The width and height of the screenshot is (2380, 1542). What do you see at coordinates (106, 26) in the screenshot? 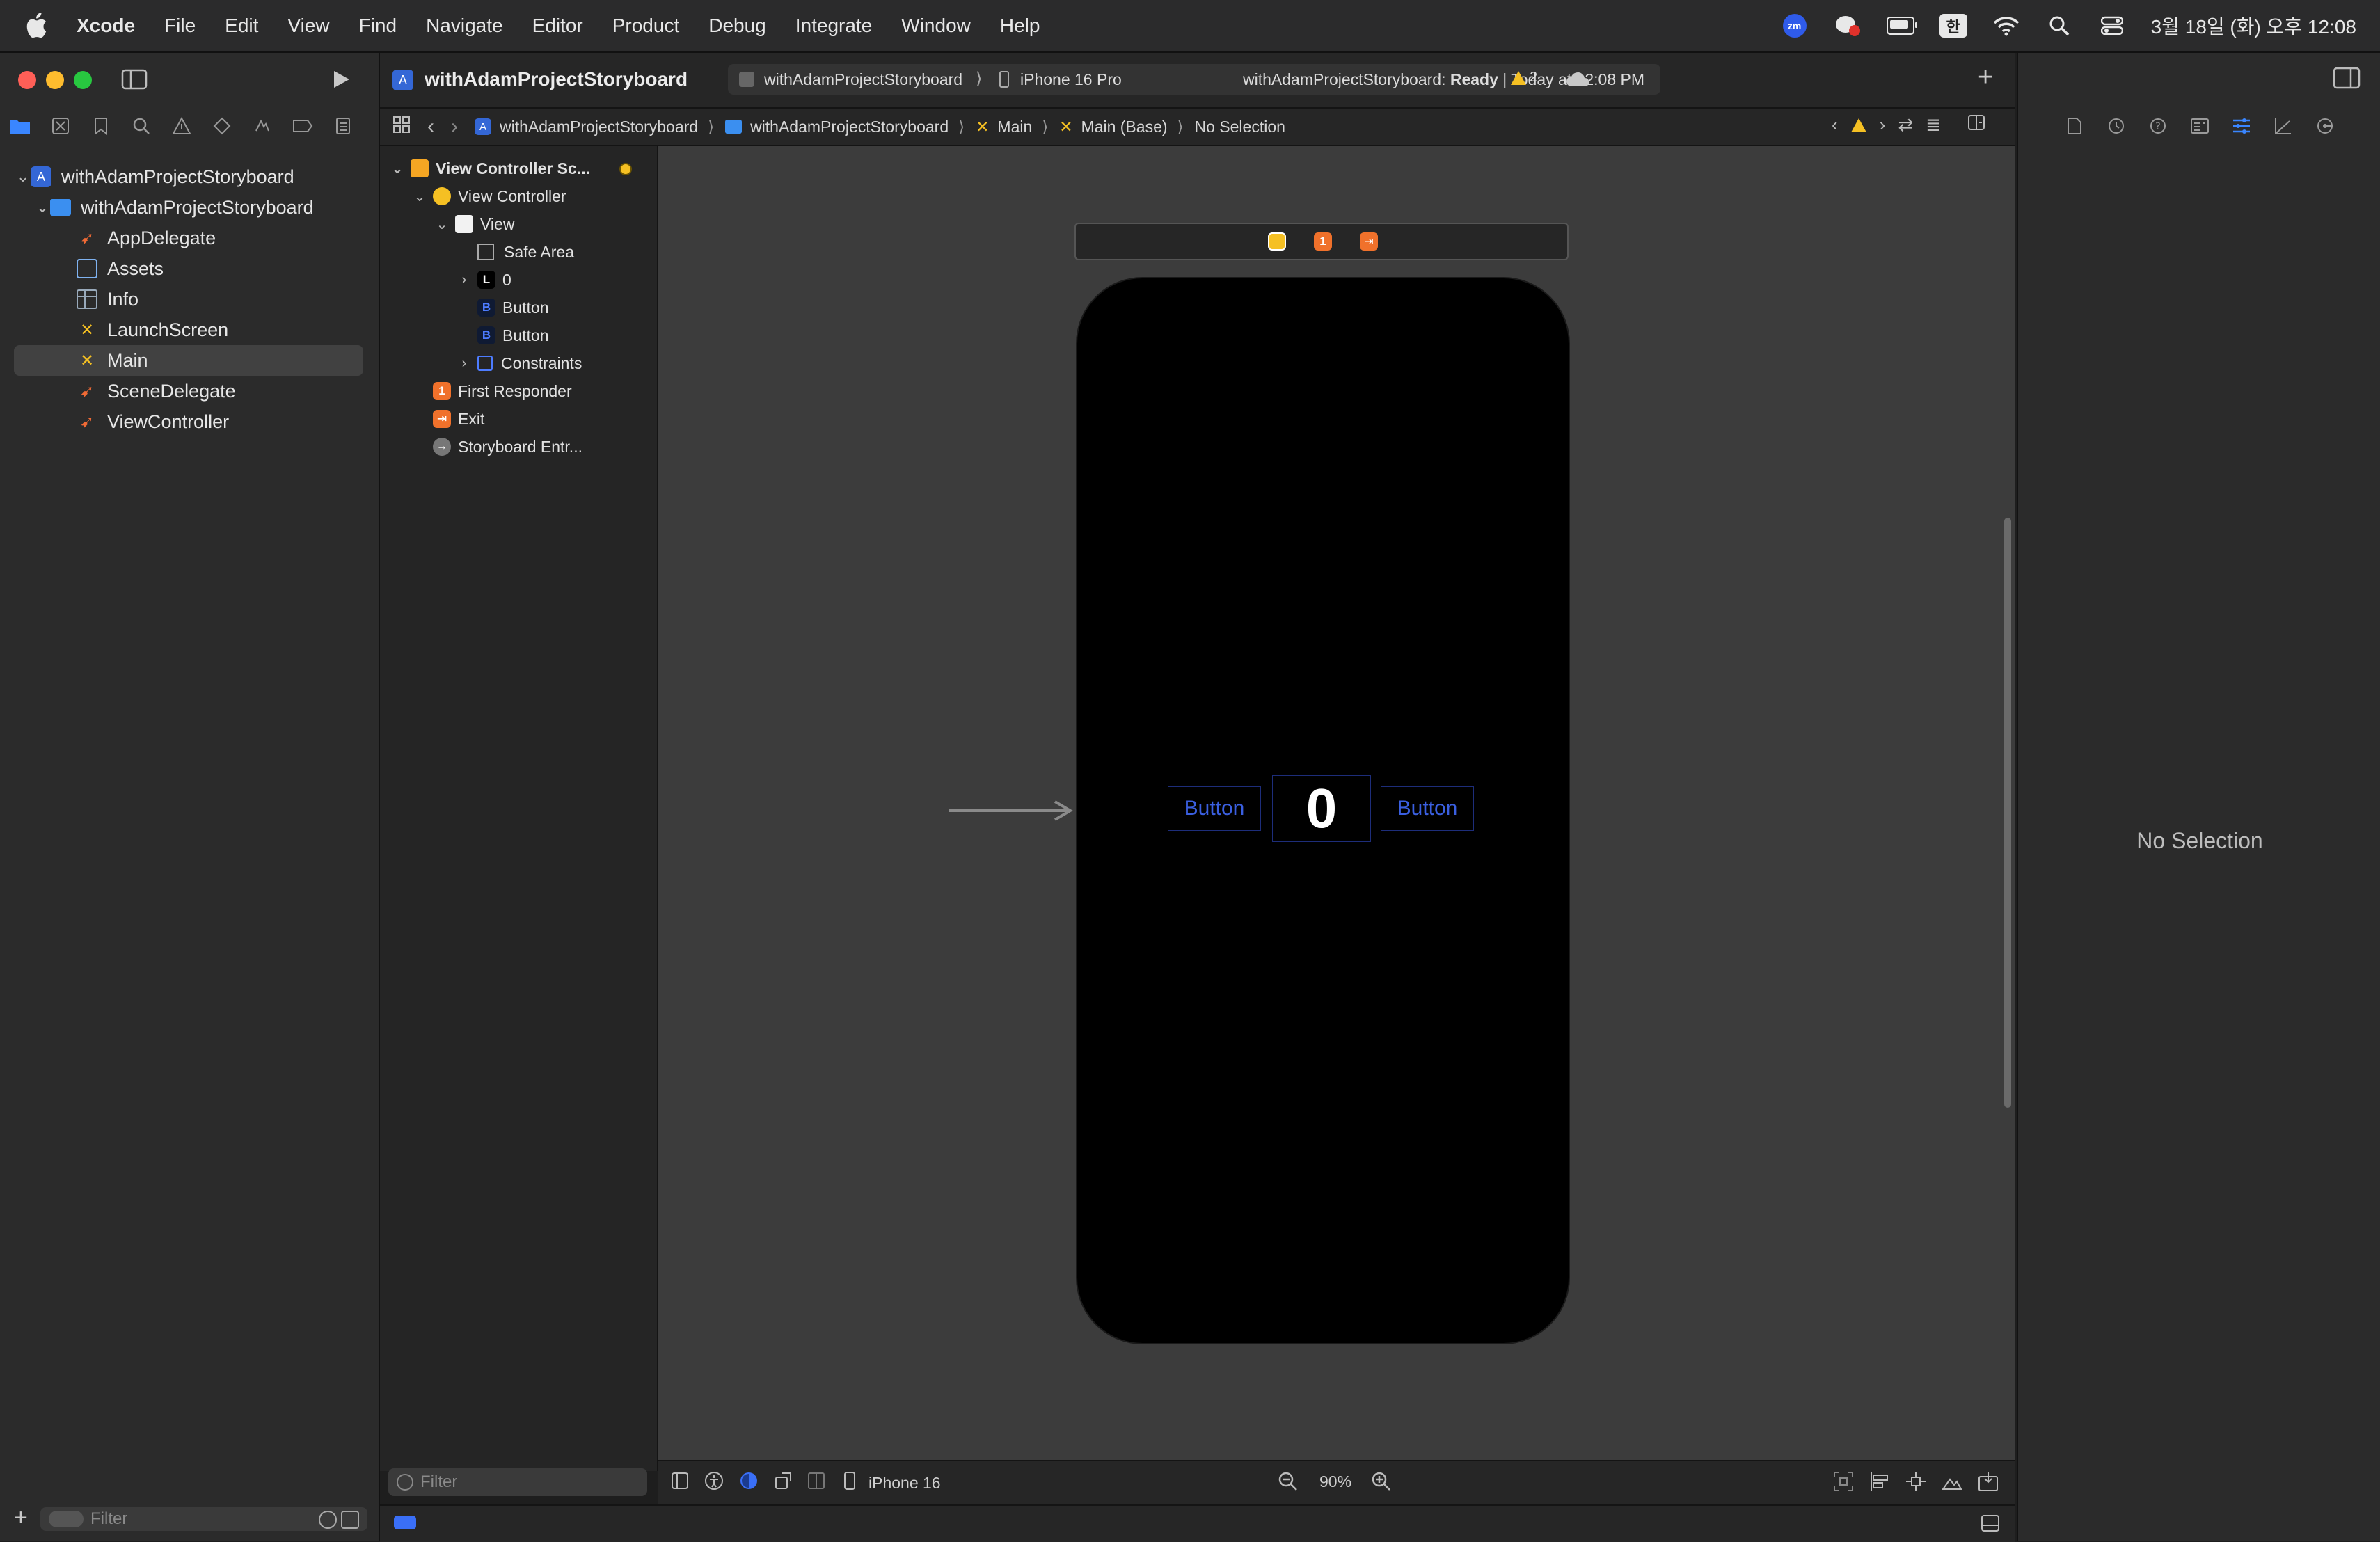
I see `app-menu-xcode: Xcode` at bounding box center [106, 26].